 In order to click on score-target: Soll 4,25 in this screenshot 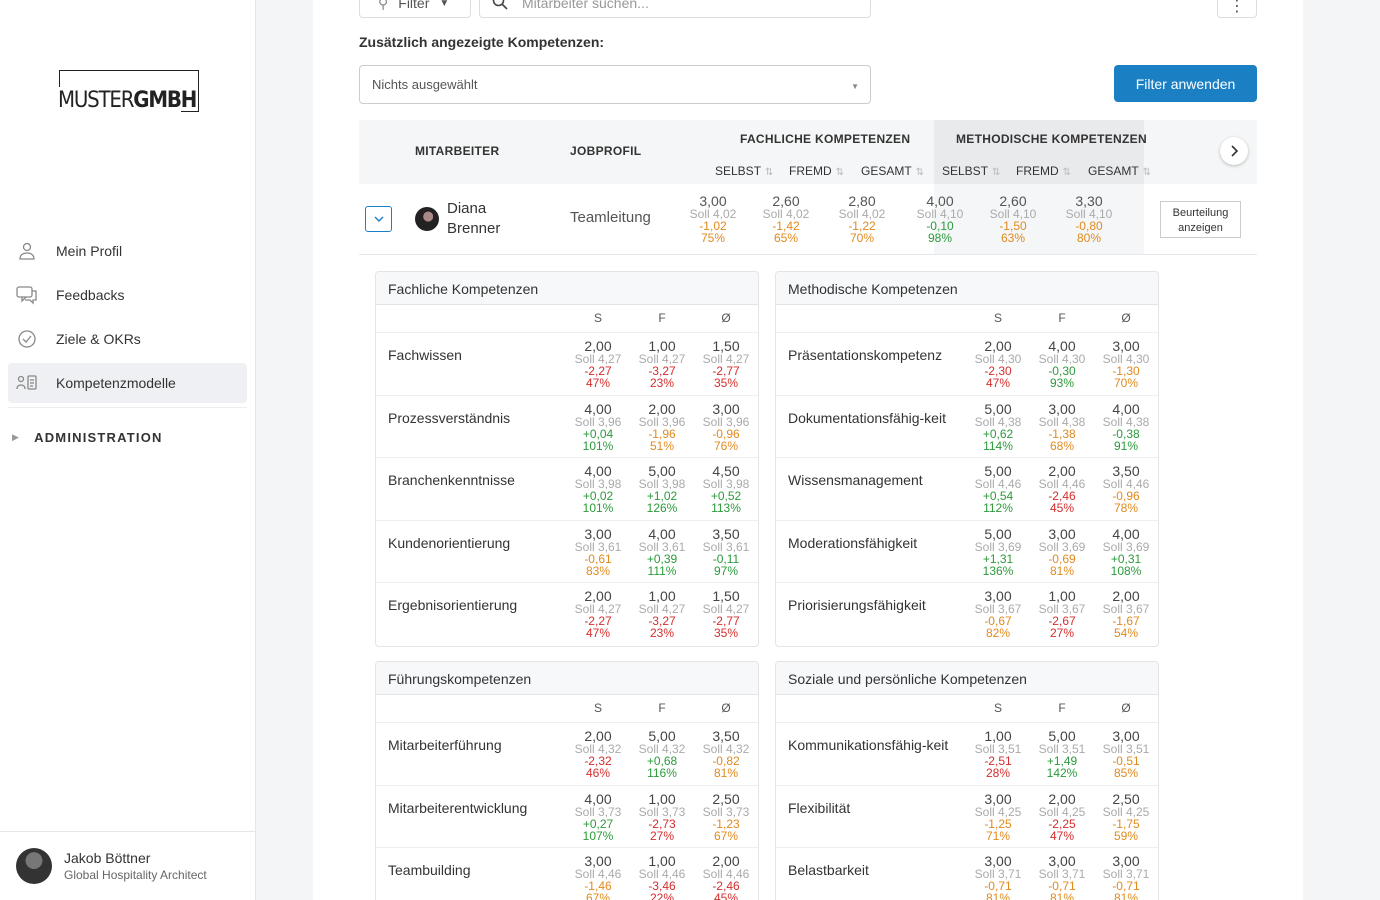, I will do `click(1062, 811)`.